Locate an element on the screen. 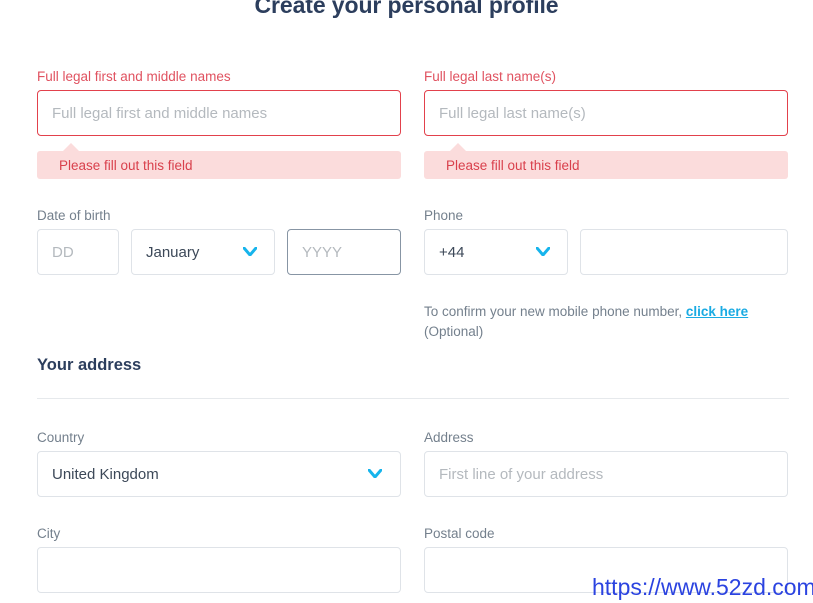 This screenshot has width=813, height=603. phone-confirm-optional: (Optional) is located at coordinates (454, 331).